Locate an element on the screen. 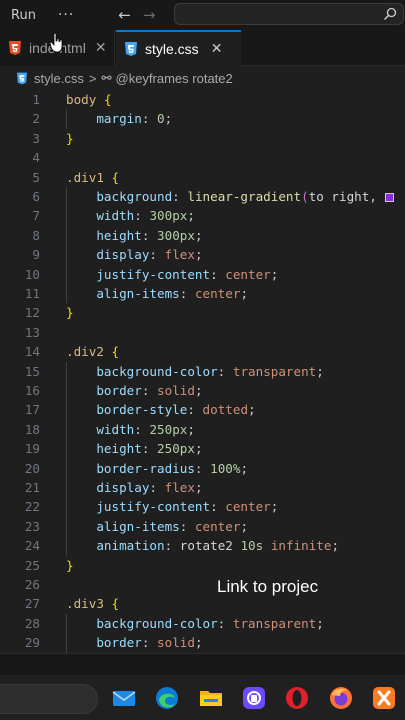  code-line: 2 margin: 0; is located at coordinates (202, 119).